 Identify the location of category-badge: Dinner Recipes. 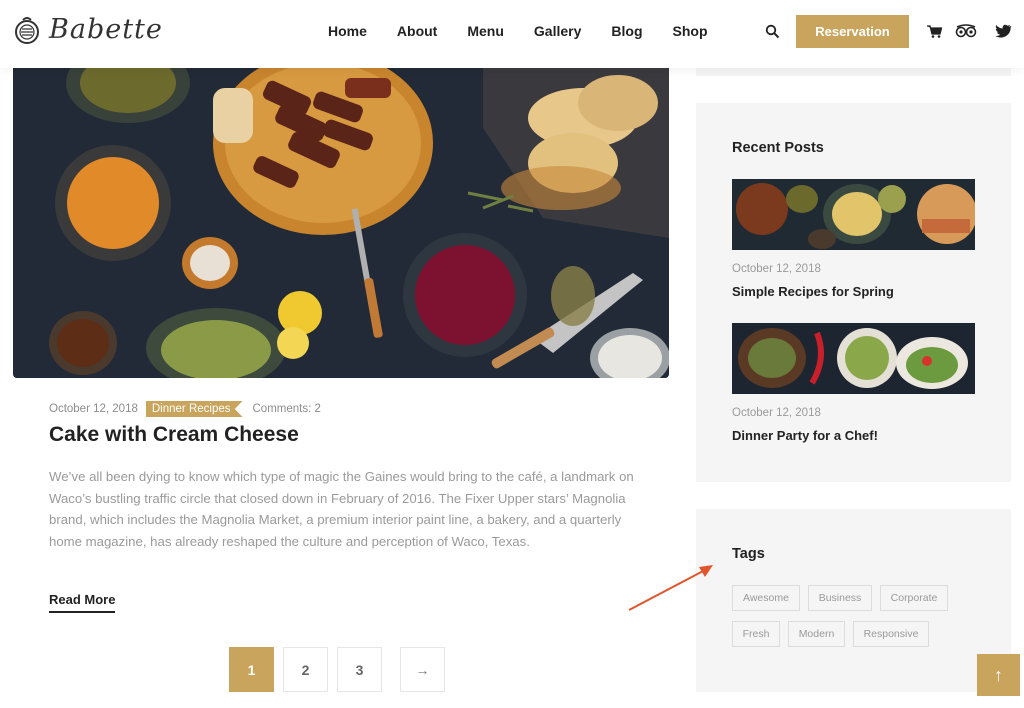
(194, 409).